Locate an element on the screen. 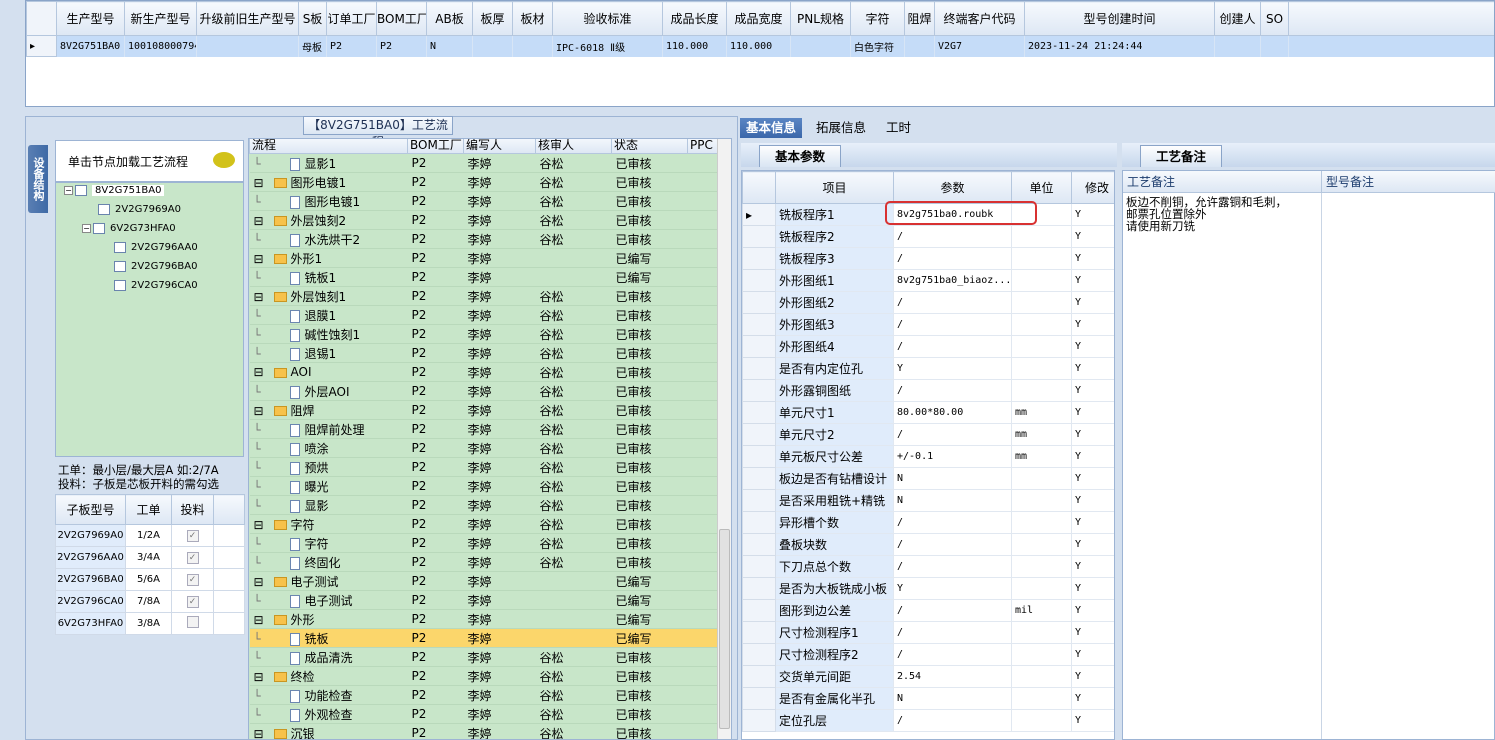 This screenshot has width=1495, height=740. param-row: 板边是否有钻槽设计 N Y is located at coordinates (928, 478).